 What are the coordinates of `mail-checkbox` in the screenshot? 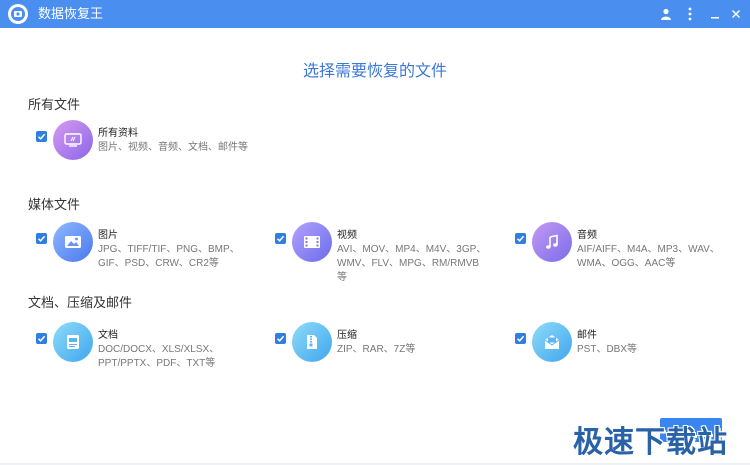 It's located at (520, 338).